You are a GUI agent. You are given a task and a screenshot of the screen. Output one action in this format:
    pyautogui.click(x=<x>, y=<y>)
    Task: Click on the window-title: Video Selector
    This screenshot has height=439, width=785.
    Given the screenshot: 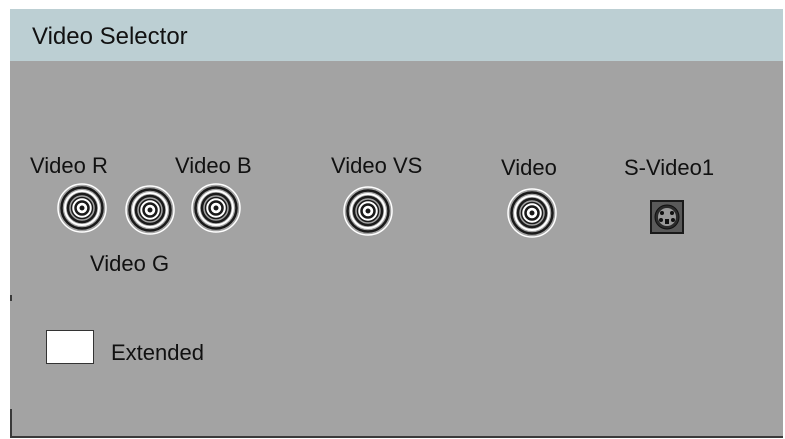 What is the action you would take?
    pyautogui.click(x=110, y=36)
    